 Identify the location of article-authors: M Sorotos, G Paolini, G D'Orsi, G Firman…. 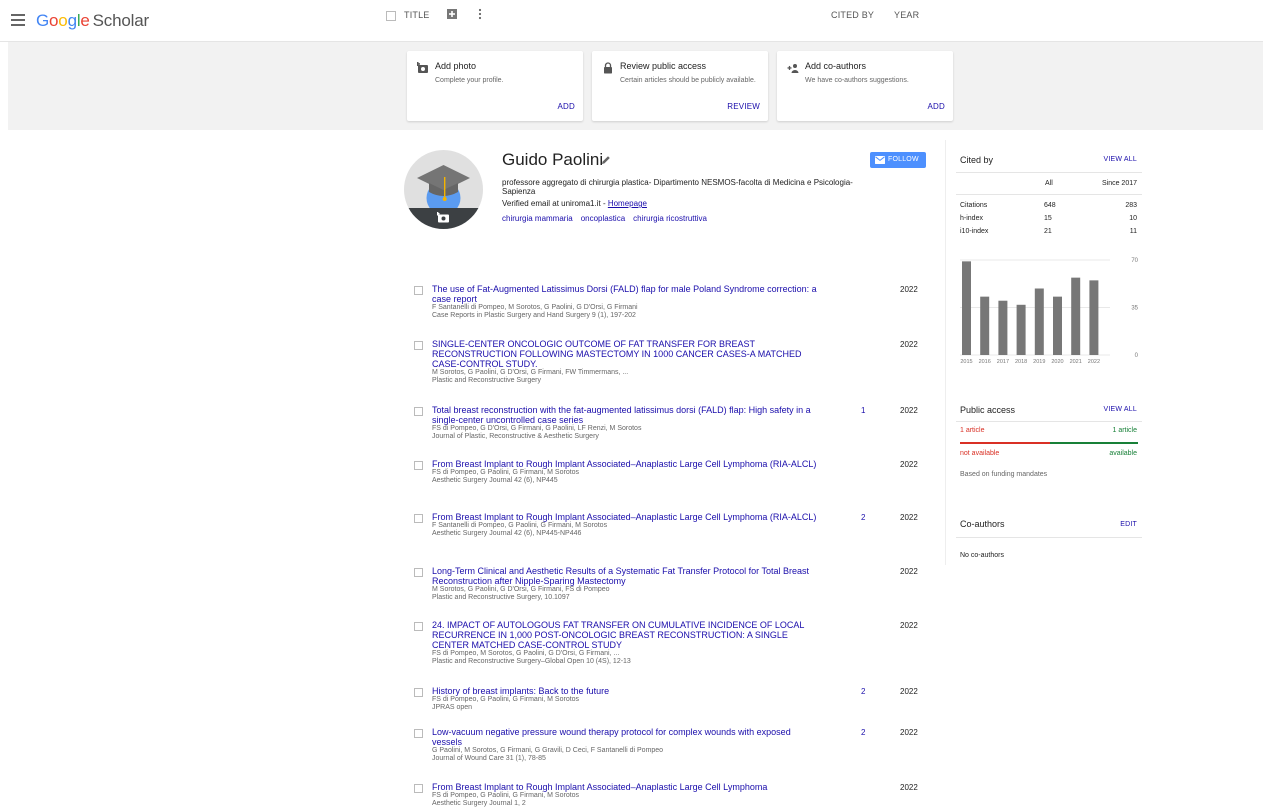
(530, 372).